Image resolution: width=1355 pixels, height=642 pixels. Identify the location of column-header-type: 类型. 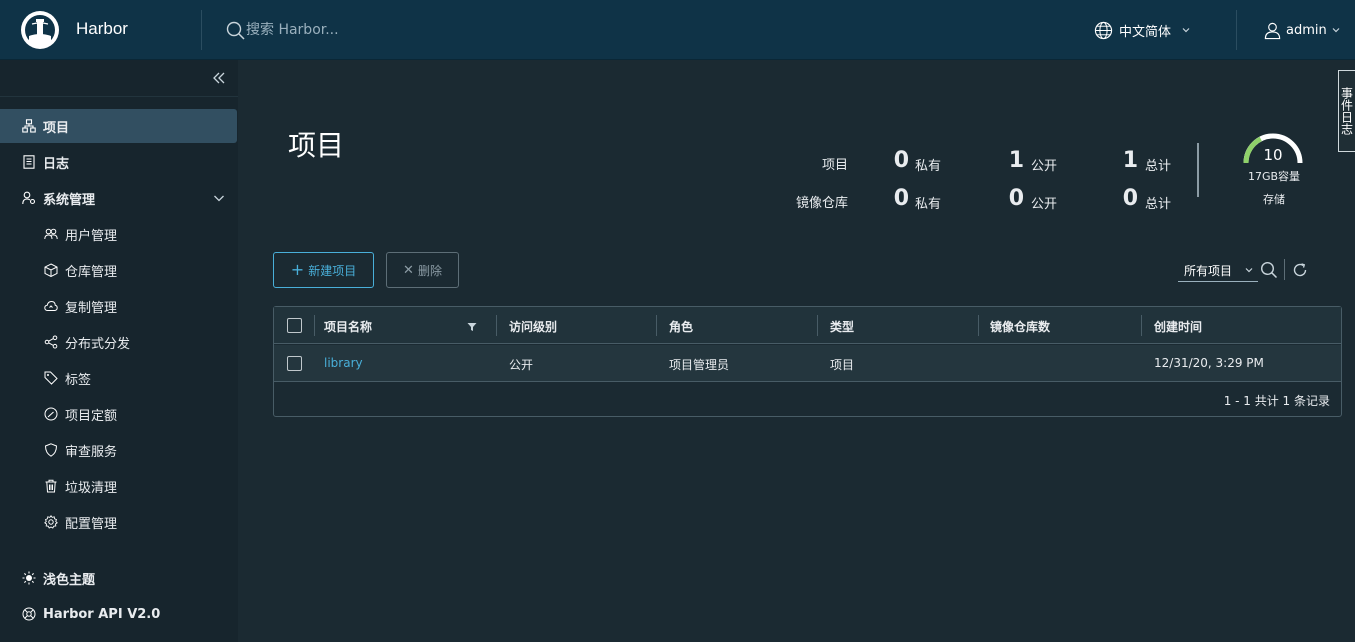
(842, 326).